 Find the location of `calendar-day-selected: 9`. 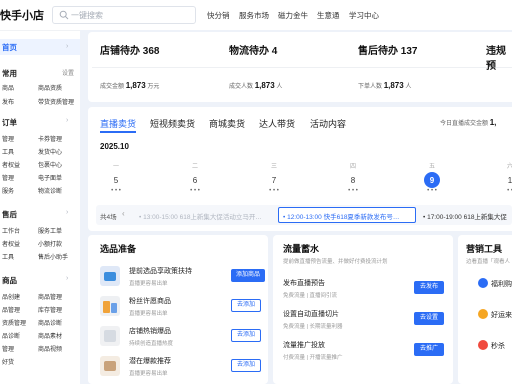

calendar-day-selected: 9 is located at coordinates (432, 180).